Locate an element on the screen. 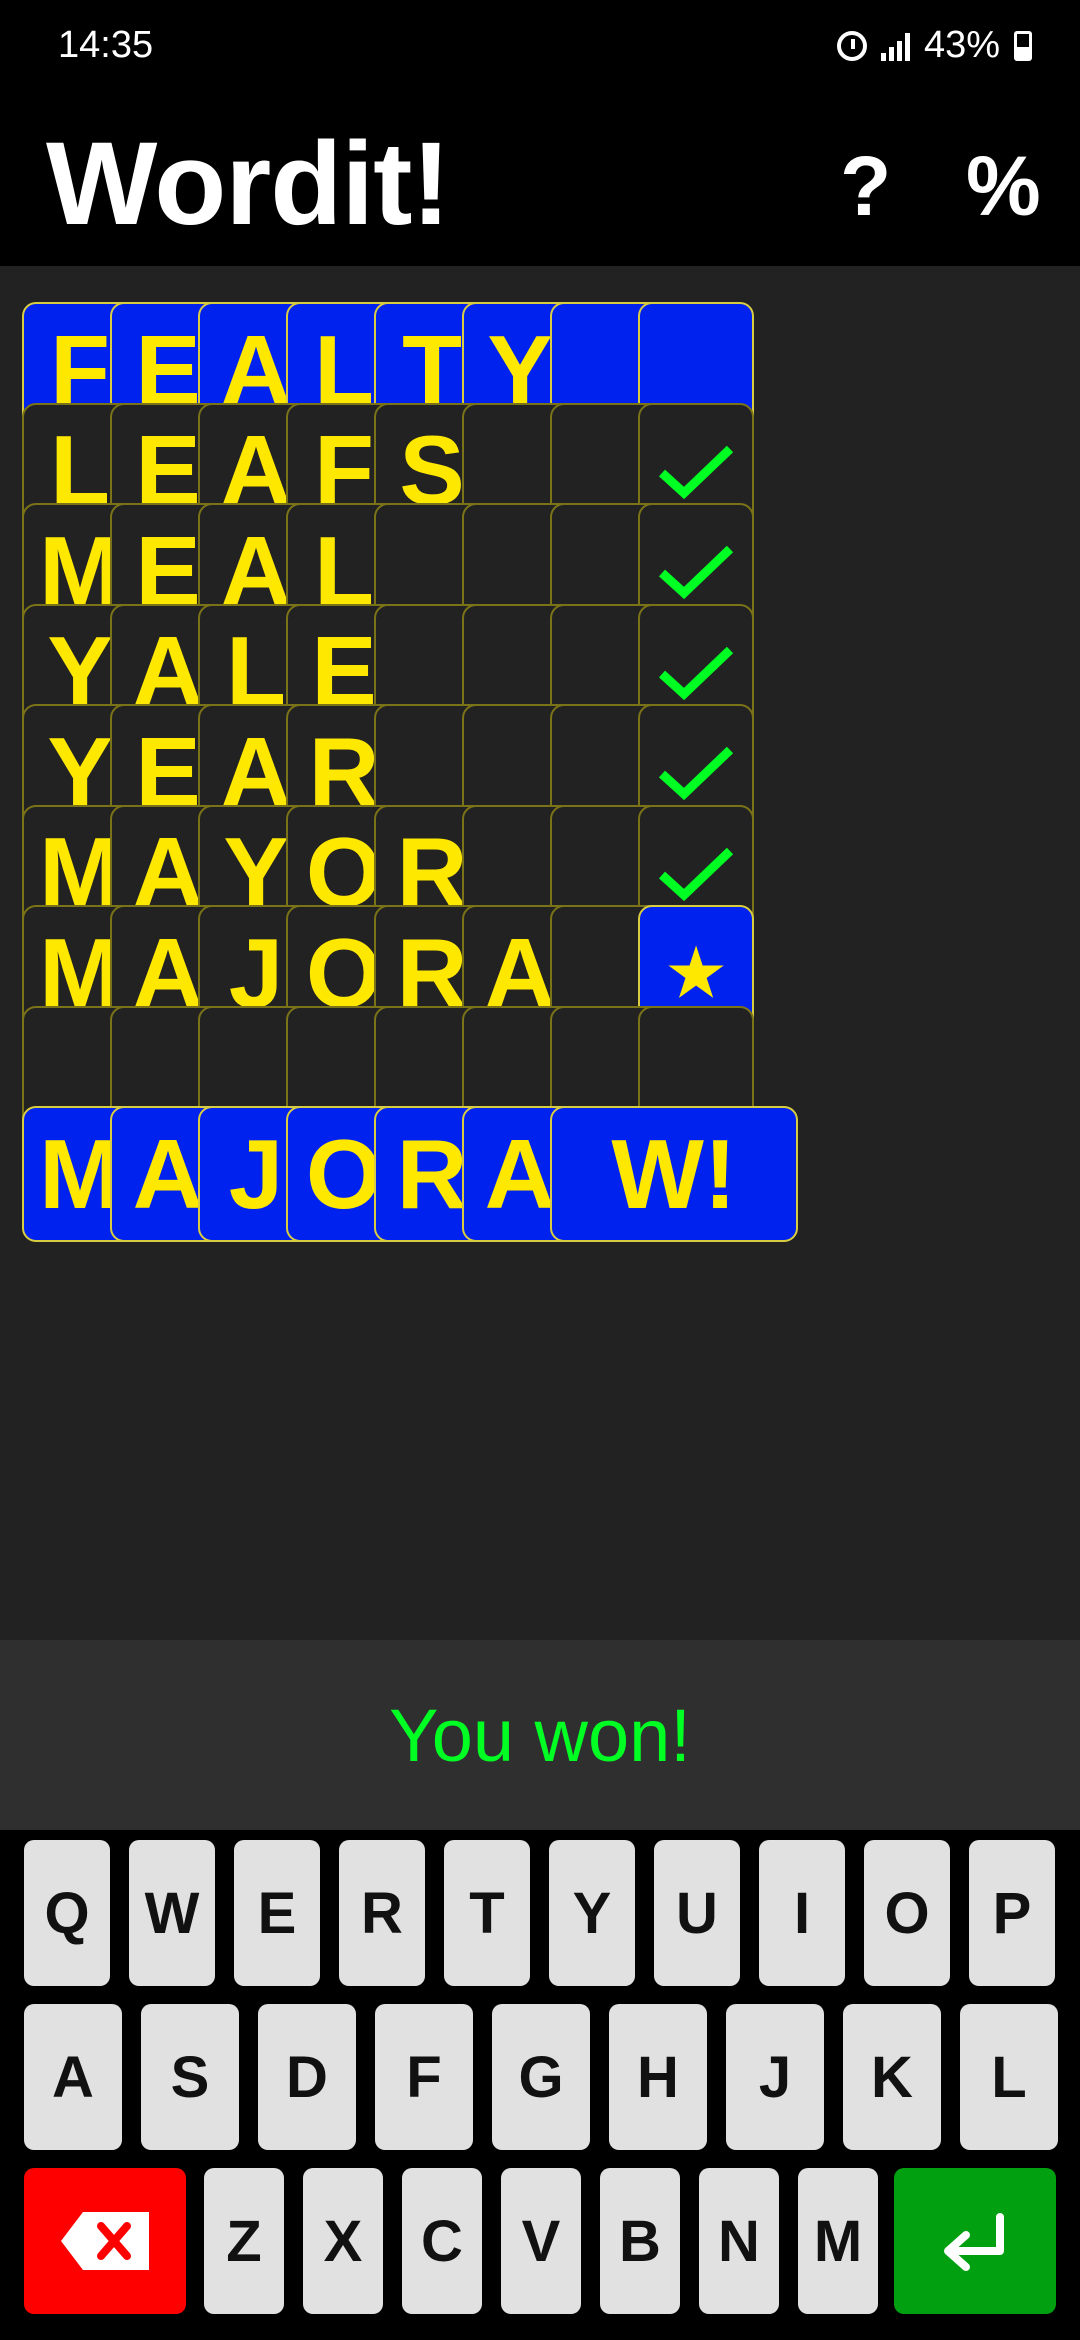 Image resolution: width=1080 pixels, height=2340 pixels. key-z: Z is located at coordinates (244, 2241).